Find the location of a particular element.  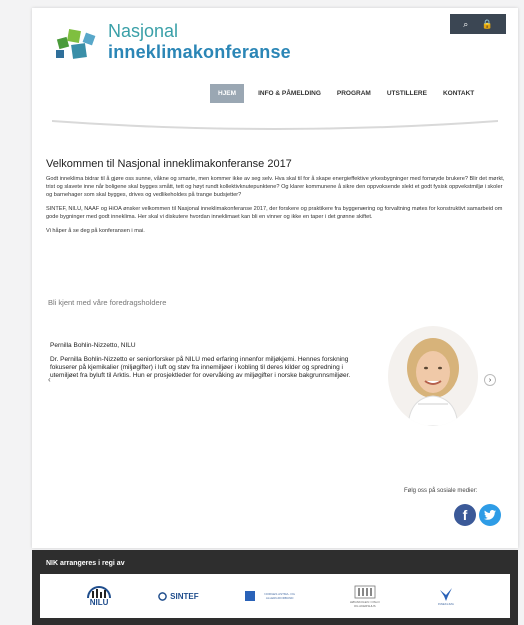

footer-title: NIK arrangeres i regi av is located at coordinates (85, 563).